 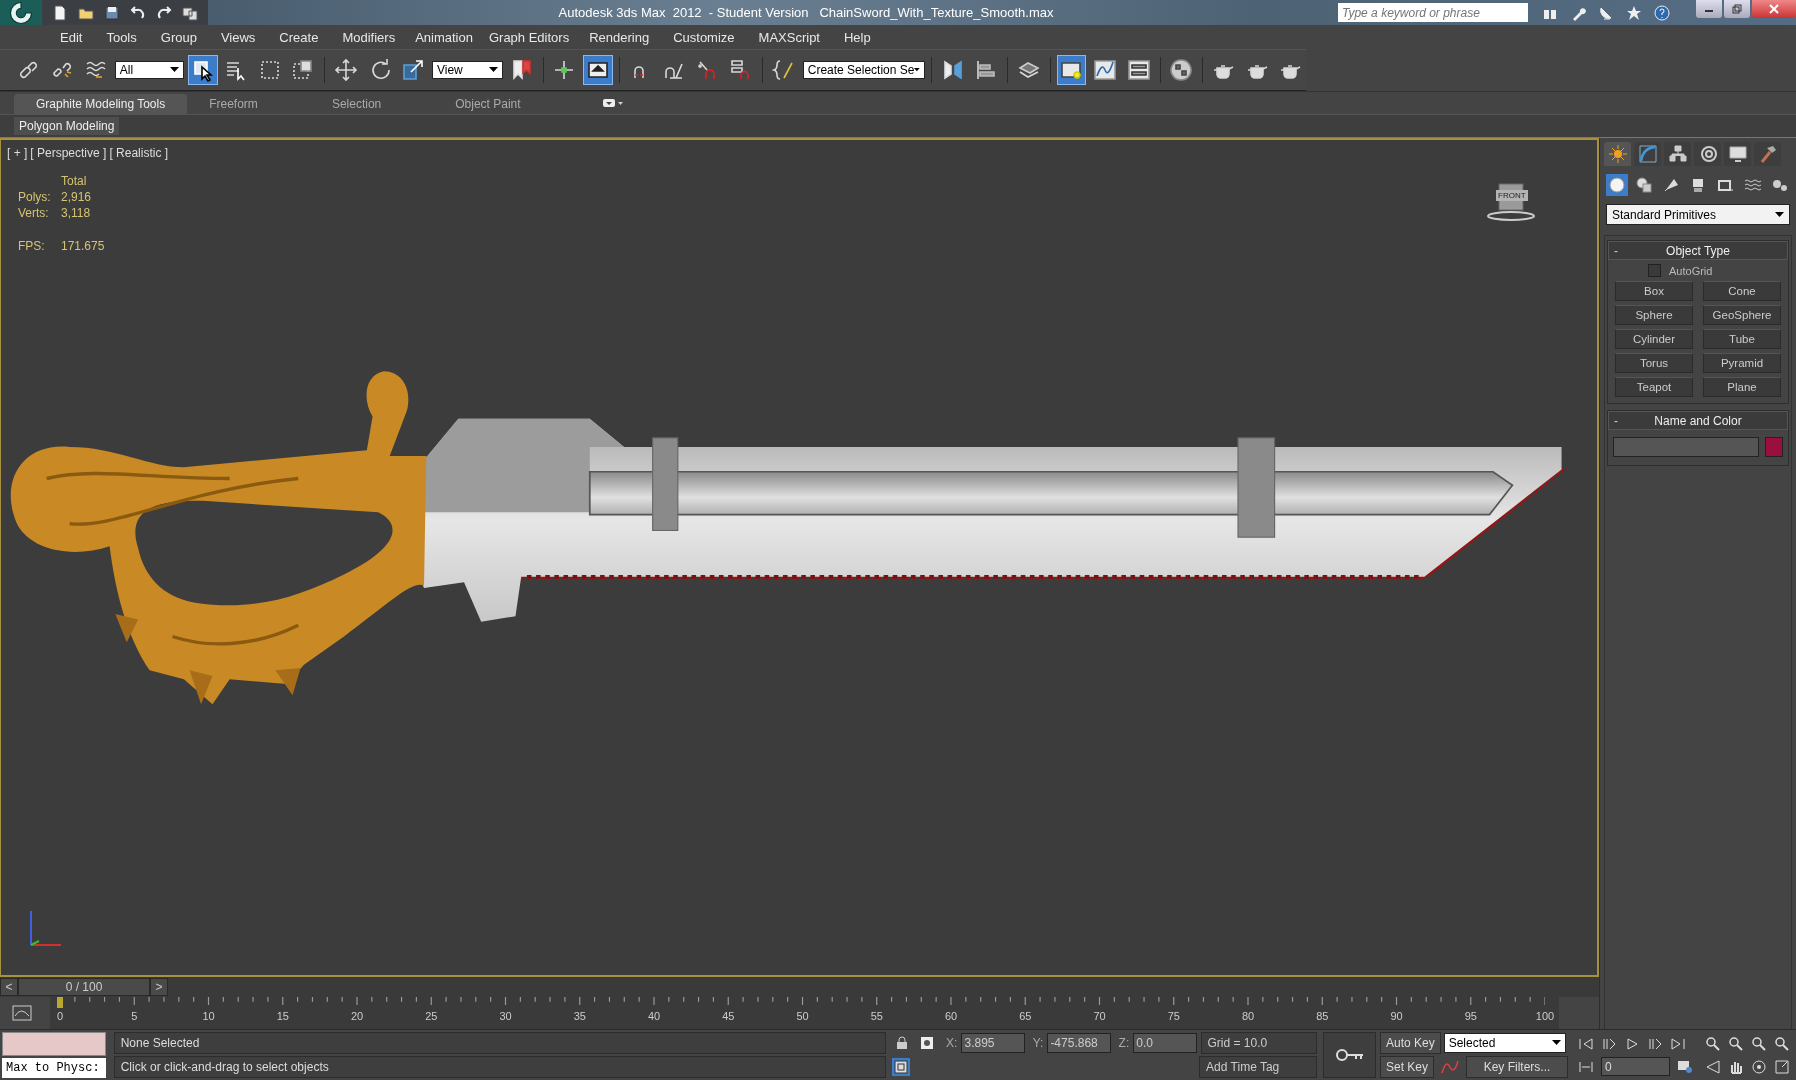 I want to click on listener-input-field: Max to Physc:, so click(x=54, y=1068).